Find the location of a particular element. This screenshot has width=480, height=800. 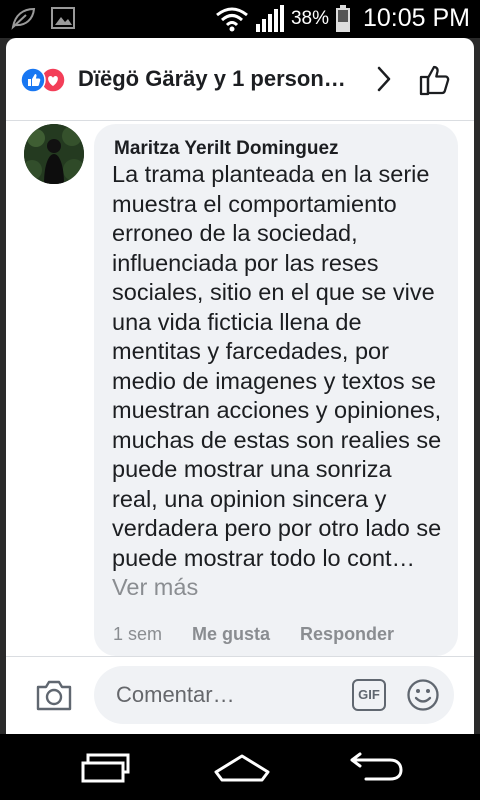

like-button: Me gusta is located at coordinates (231, 634).